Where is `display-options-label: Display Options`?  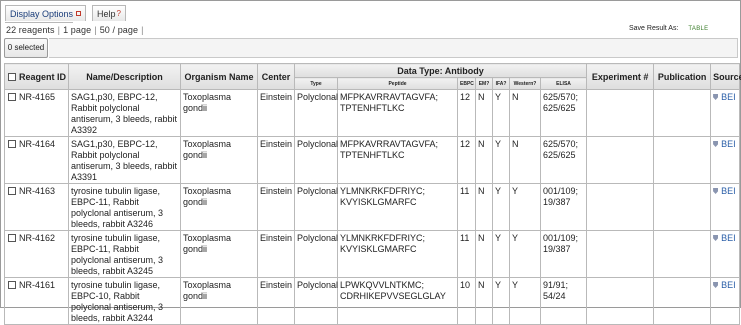 display-options-label: Display Options is located at coordinates (42, 13).